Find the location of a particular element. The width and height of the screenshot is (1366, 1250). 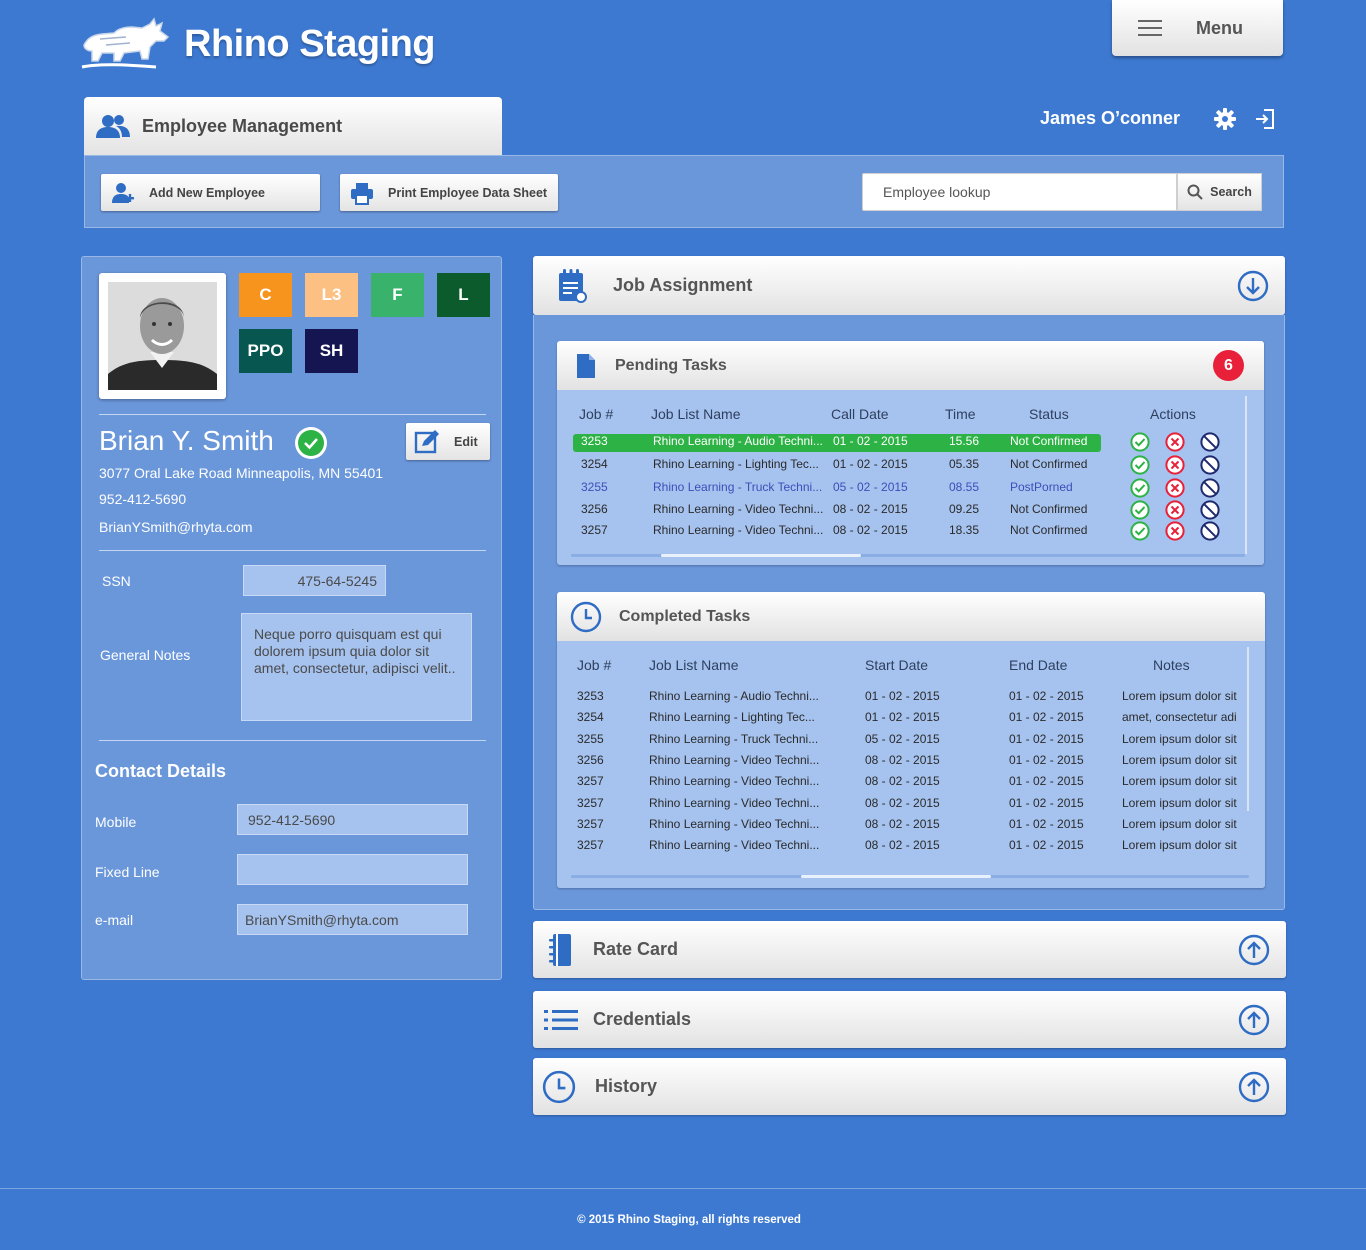

table-cell: 08.55 is located at coordinates (964, 487).